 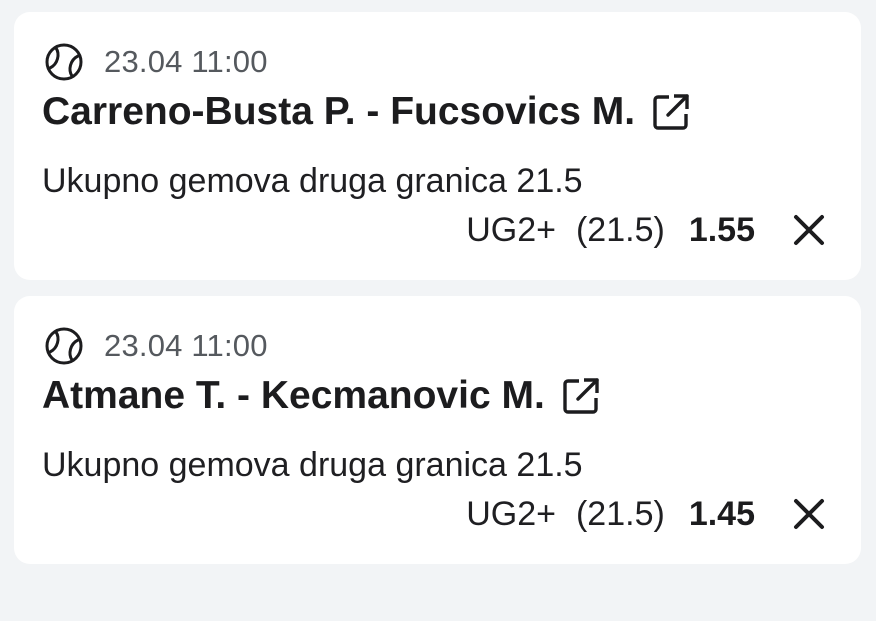 What do you see at coordinates (721, 229) in the screenshot?
I see `odds-value: 1.55` at bounding box center [721, 229].